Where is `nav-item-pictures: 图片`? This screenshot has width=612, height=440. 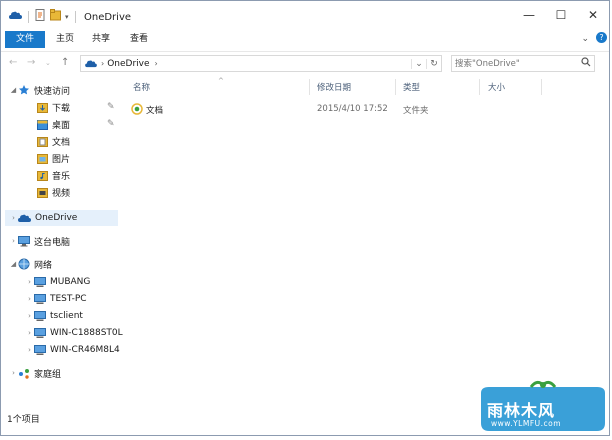
nav-item-pictures: 图片 is located at coordinates (53, 158).